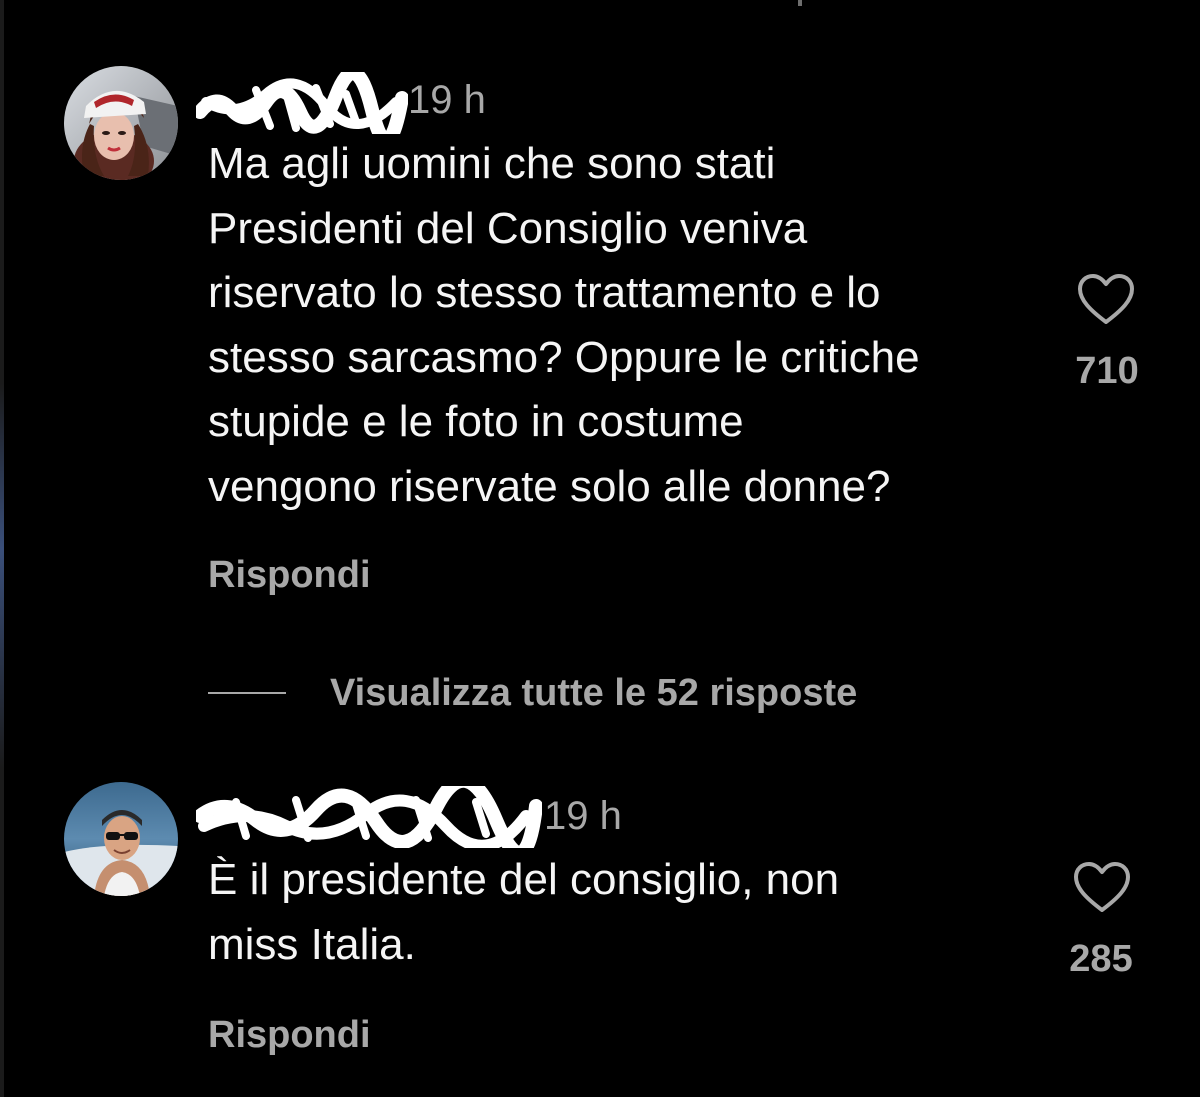 This screenshot has width=1200, height=1097. What do you see at coordinates (594, 693) in the screenshot?
I see `view-replies-label: Visualizza tutte le 52 risposte` at bounding box center [594, 693].